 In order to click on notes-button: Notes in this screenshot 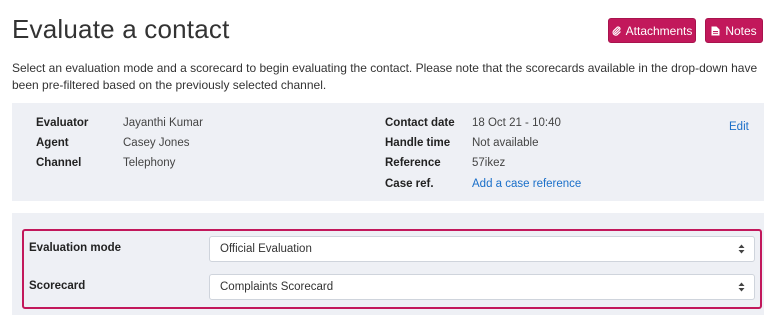, I will do `click(734, 30)`.